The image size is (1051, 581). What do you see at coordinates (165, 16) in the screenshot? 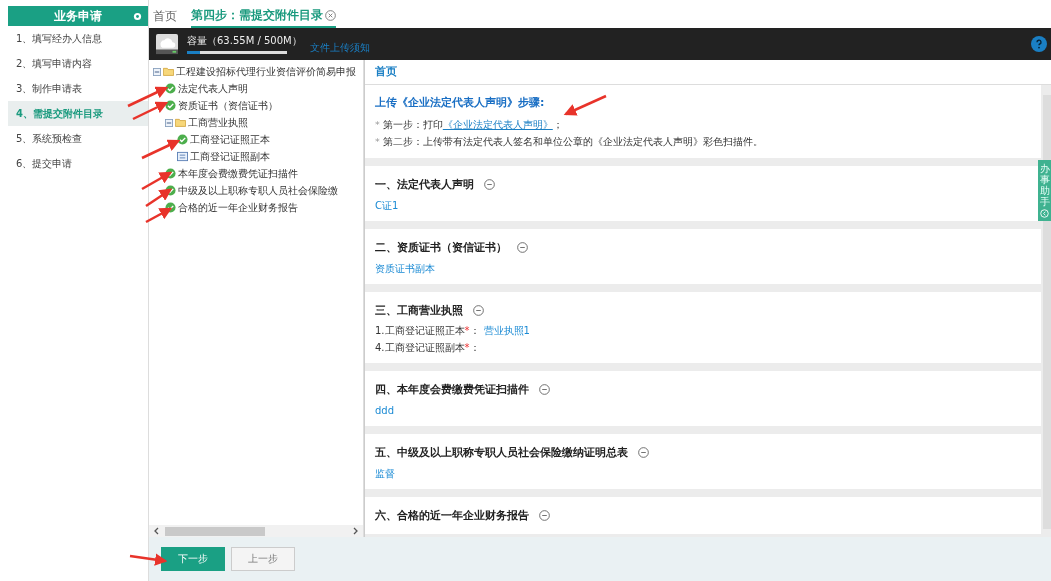
I see `tab: 首页` at bounding box center [165, 16].